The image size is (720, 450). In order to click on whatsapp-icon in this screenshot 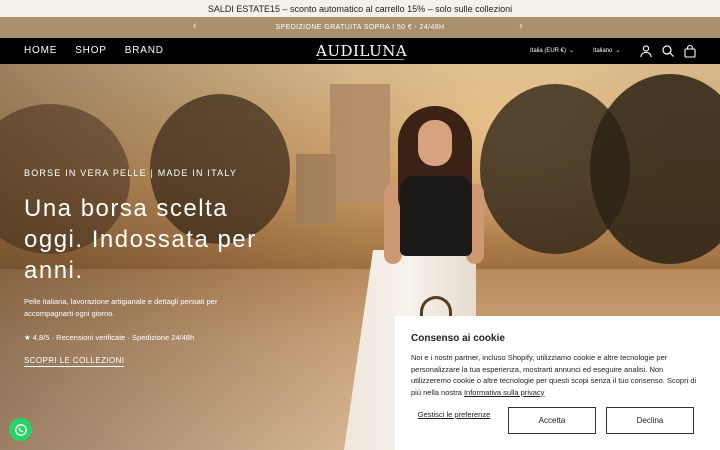, I will do `click(20, 429)`.